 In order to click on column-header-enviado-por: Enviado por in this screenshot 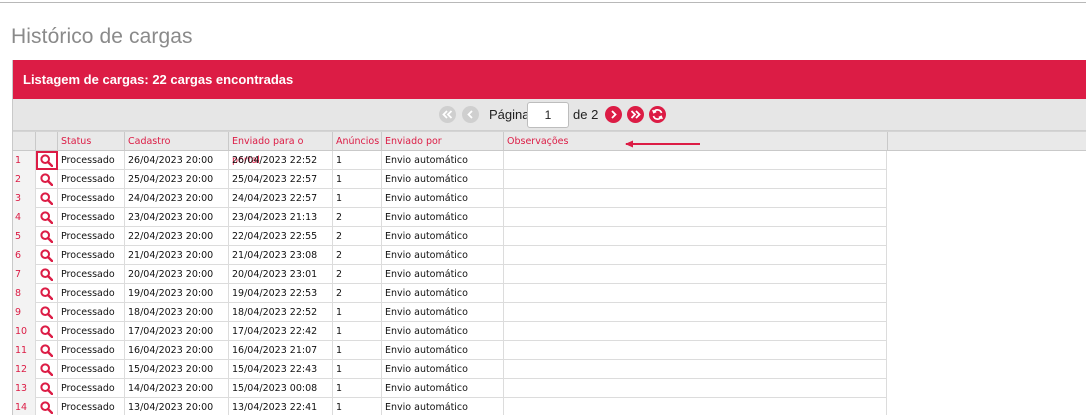, I will do `click(443, 141)`.